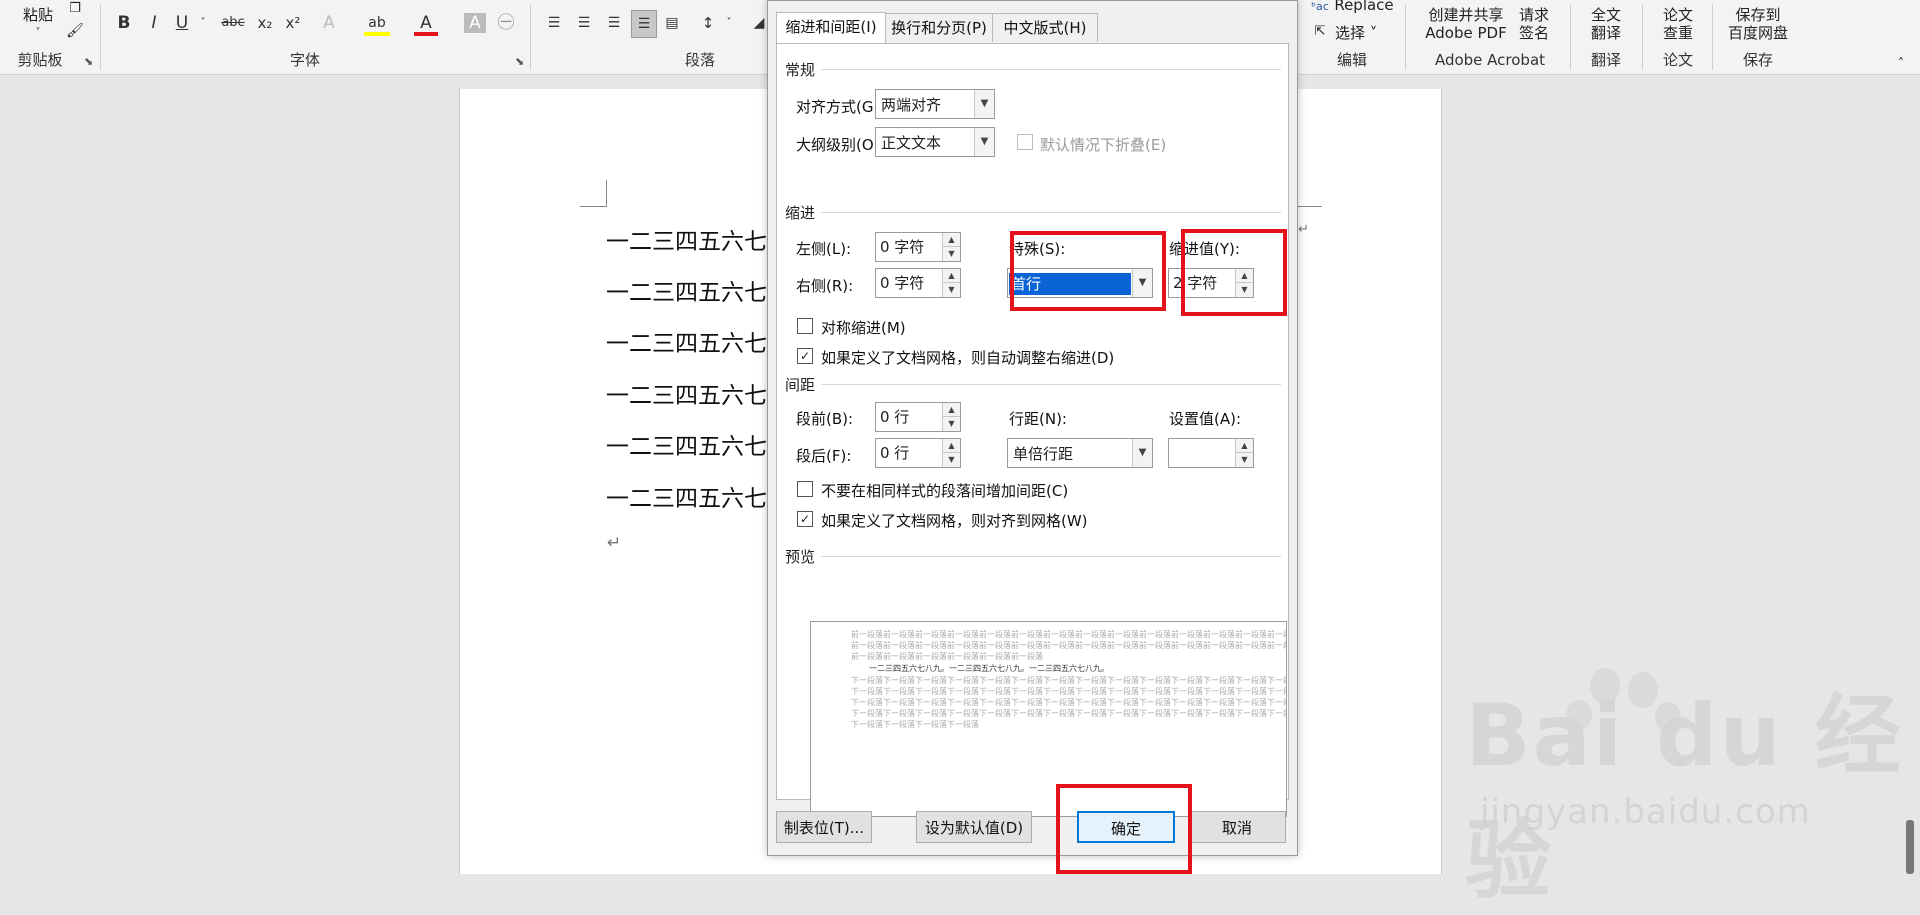 Image resolution: width=1920 pixels, height=915 pixels. What do you see at coordinates (918, 453) in the screenshot?
I see `space-after-spinner: 0 行 ▲ ▼` at bounding box center [918, 453].